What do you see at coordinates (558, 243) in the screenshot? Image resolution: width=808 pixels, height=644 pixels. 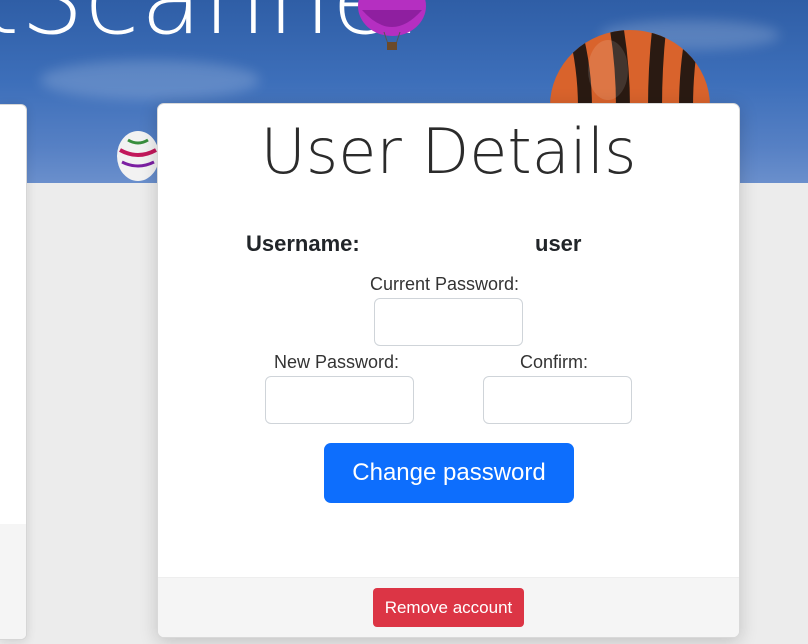 I see `username-value: user` at bounding box center [558, 243].